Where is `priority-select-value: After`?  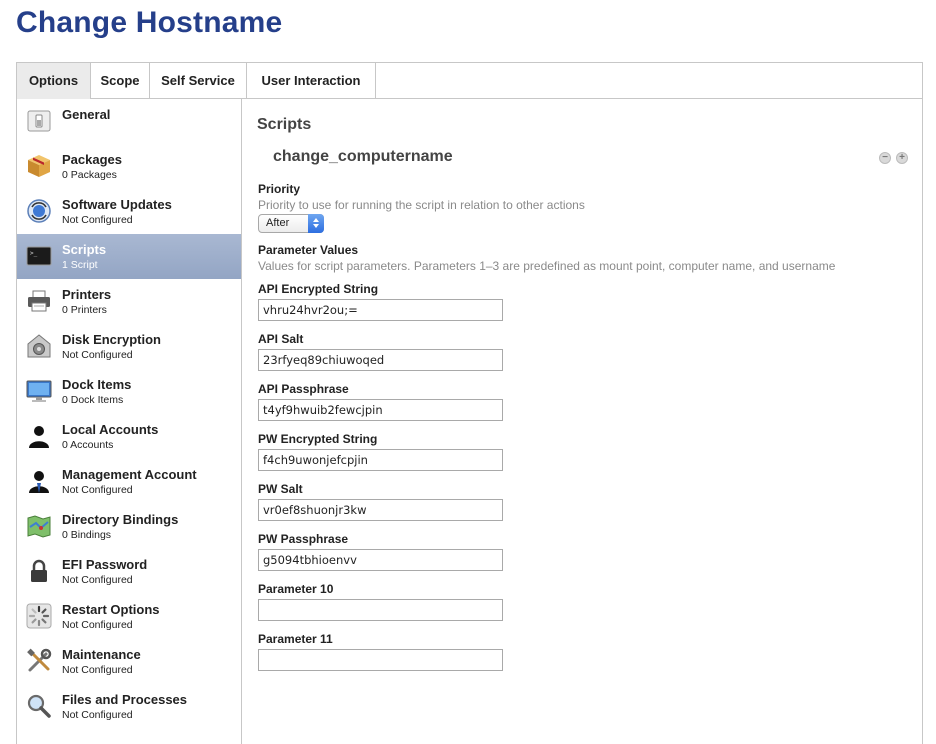 priority-select-value: After is located at coordinates (278, 223).